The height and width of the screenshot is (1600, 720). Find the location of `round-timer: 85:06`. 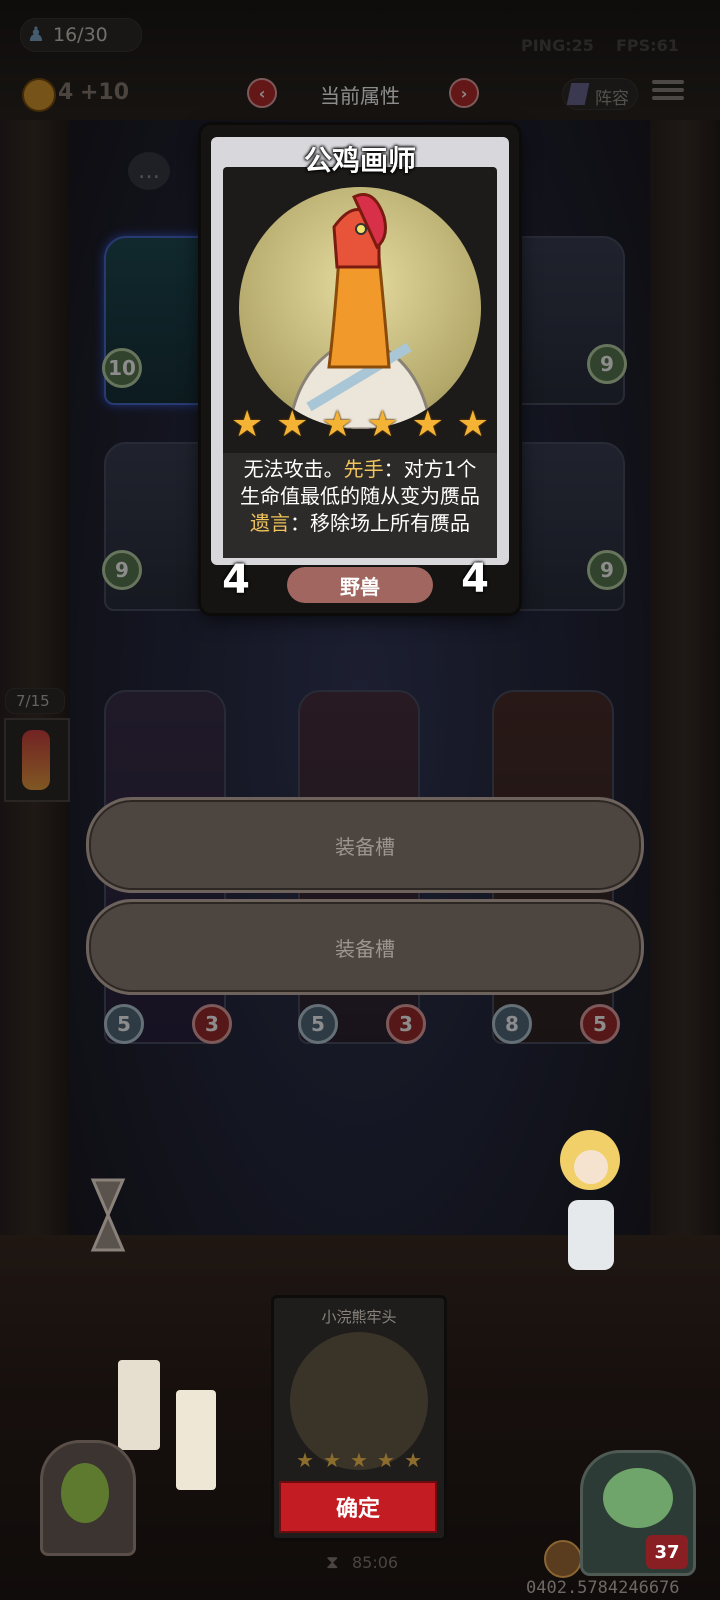

round-timer: 85:06 is located at coordinates (375, 1562).